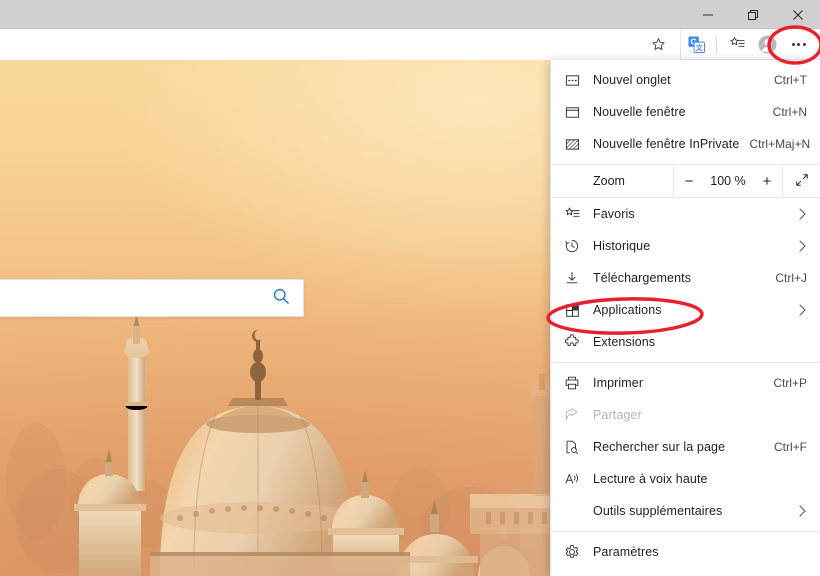 Image resolution: width=820 pixels, height=576 pixels. Describe the element at coordinates (572, 447) in the screenshot. I see `find-on-page-icon` at that location.